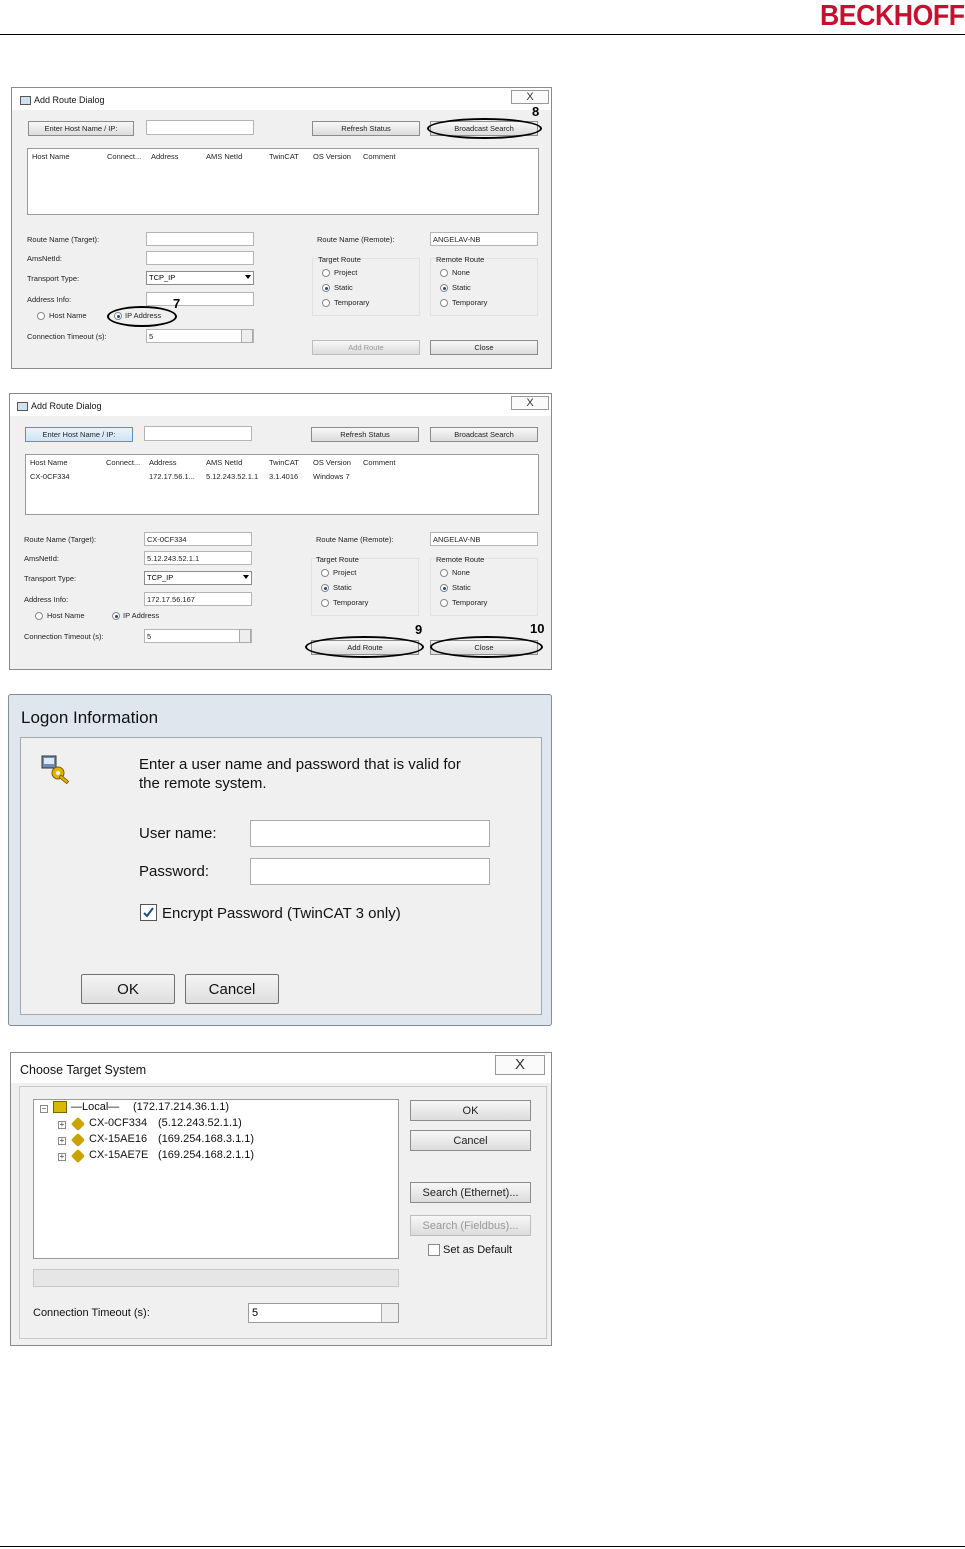 This screenshot has height=1549, width=965. I want to click on target-route-label: Target Route, so click(337, 559).